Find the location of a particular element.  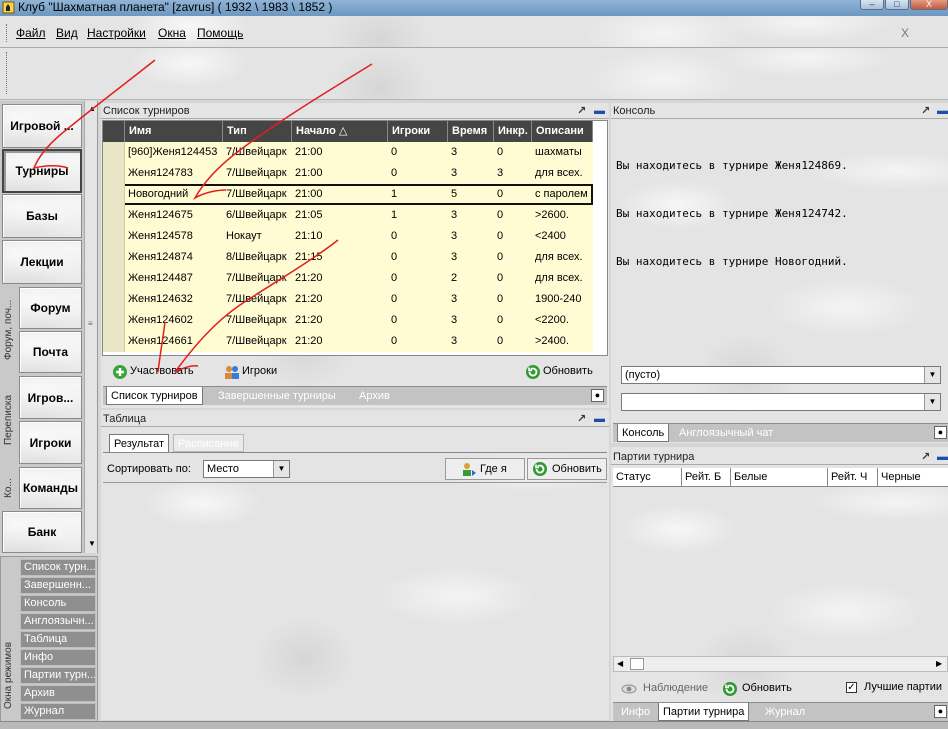

table-row: Женя124661 7/Швейцарк 21:20 0 3 0 >2400. is located at coordinates (348, 341).